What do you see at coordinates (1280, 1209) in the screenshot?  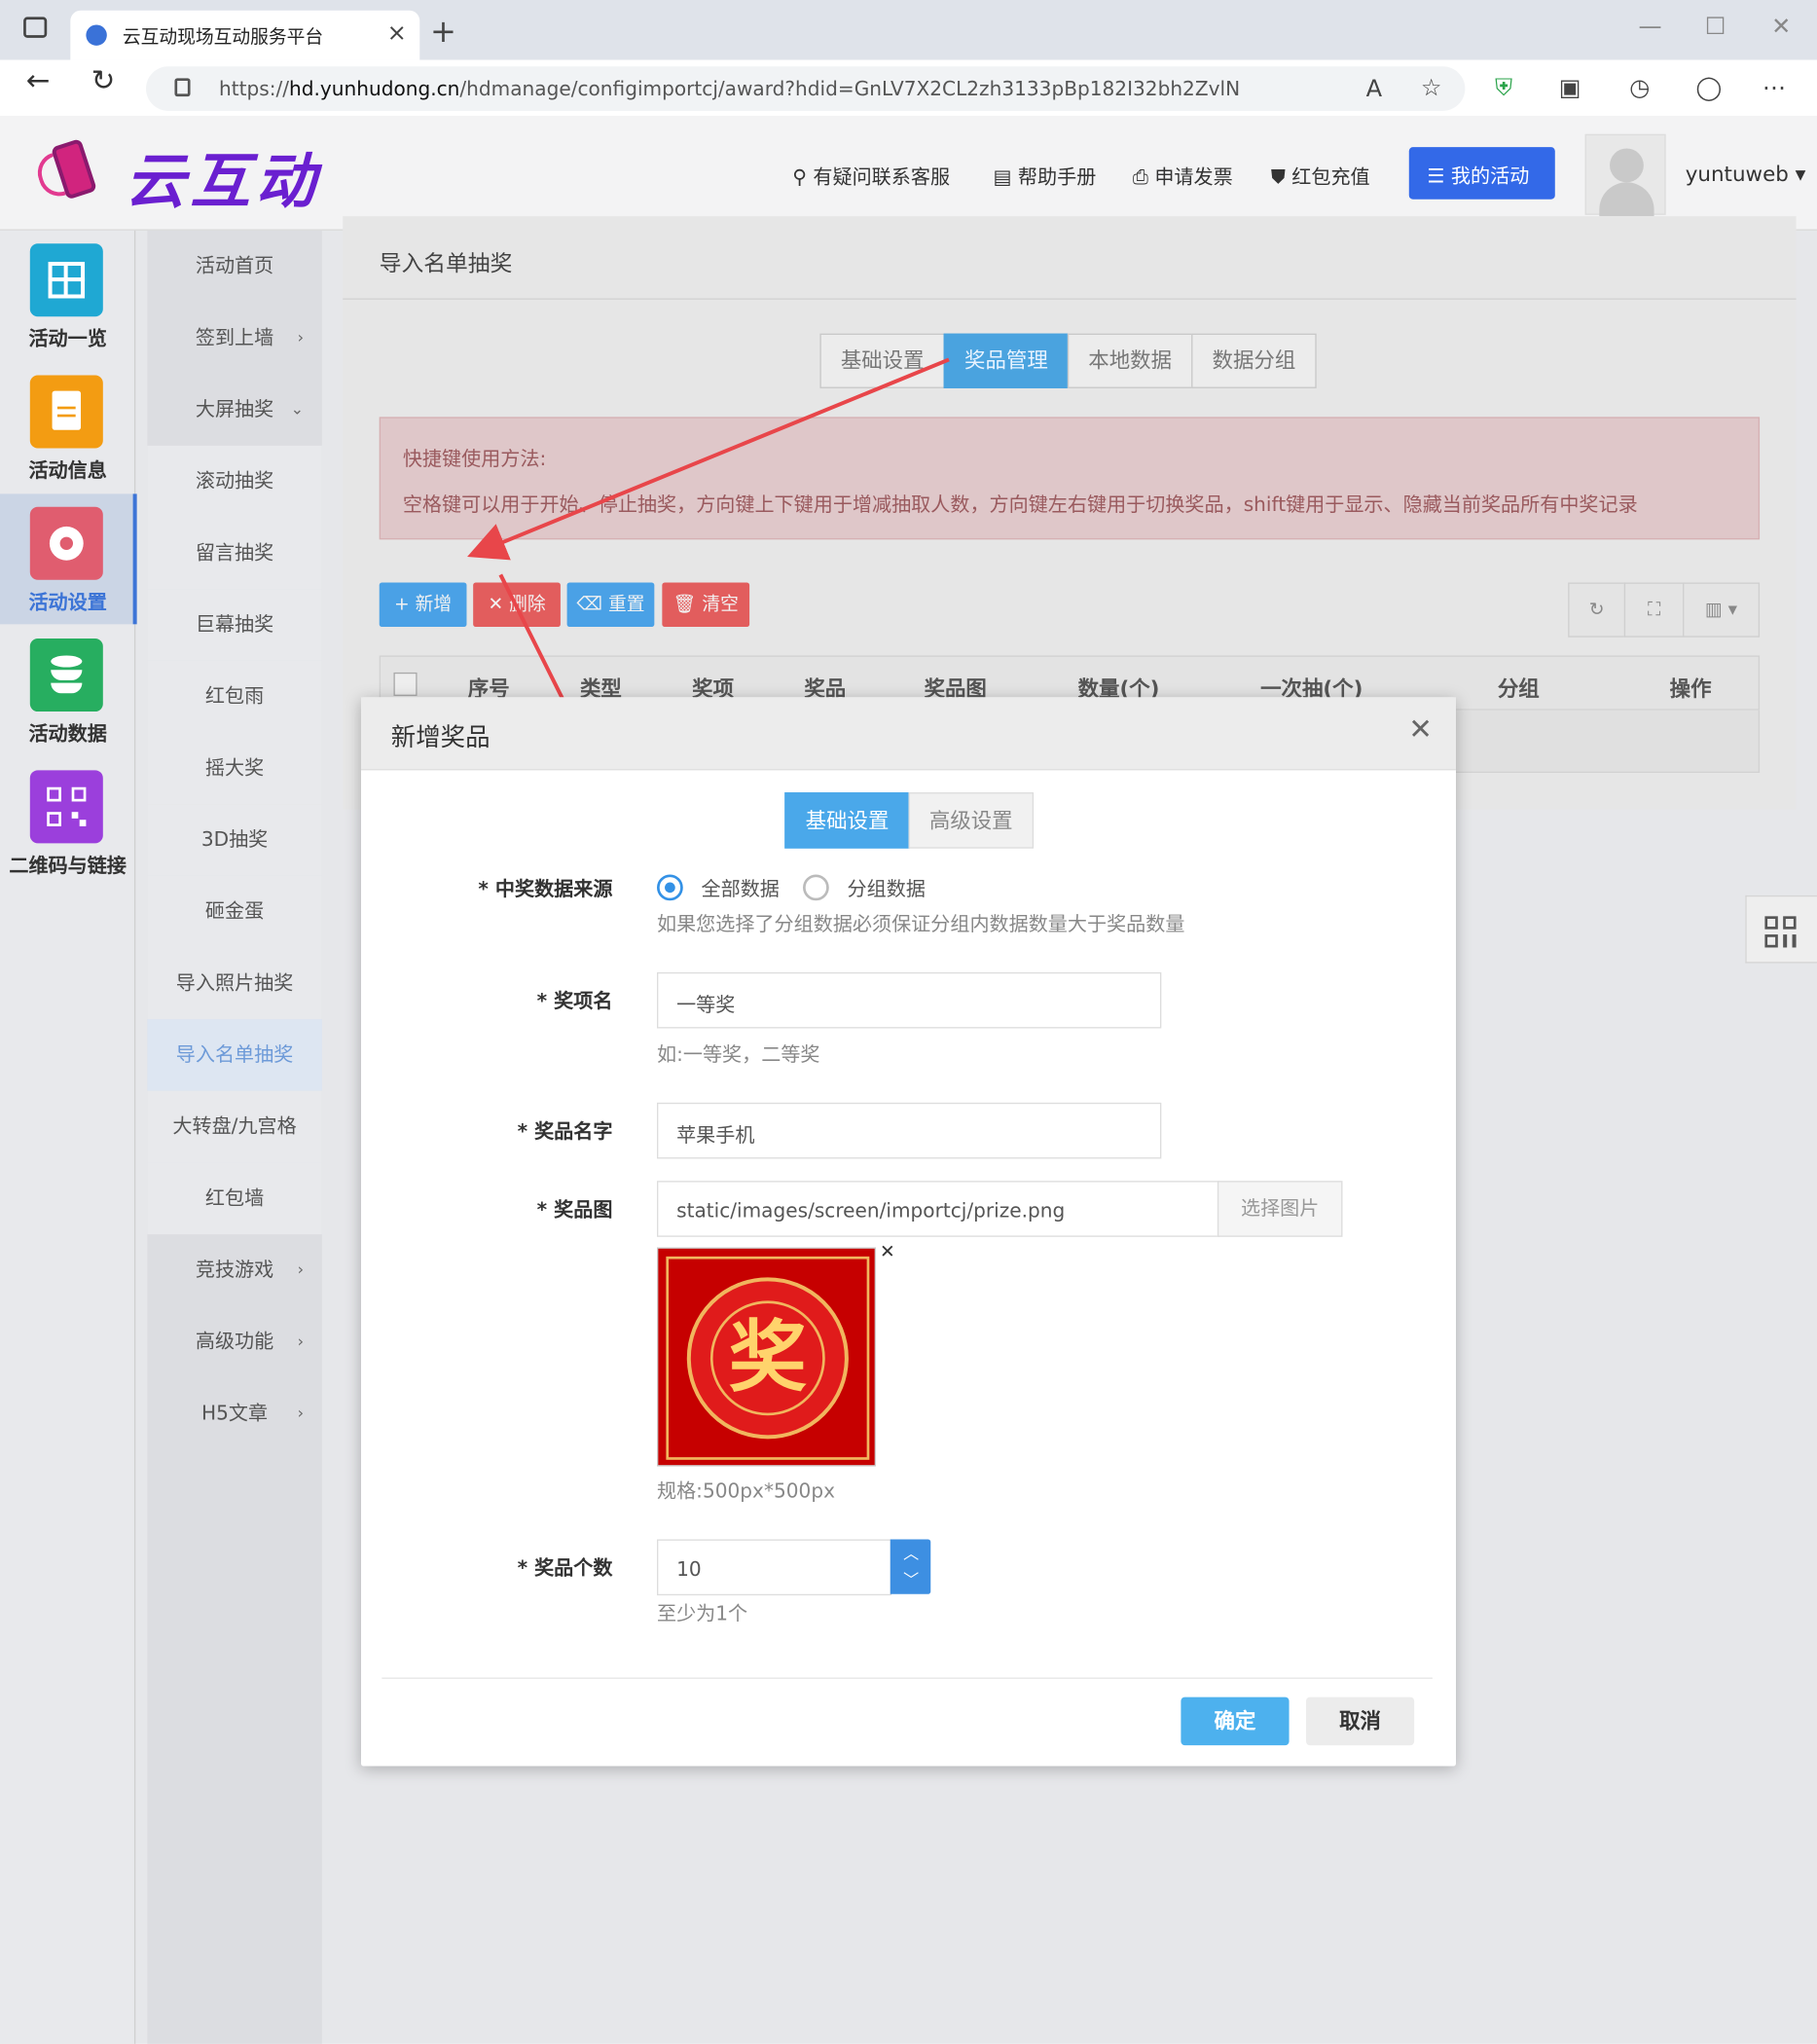 I see `choose-image-button: 选择图片` at bounding box center [1280, 1209].